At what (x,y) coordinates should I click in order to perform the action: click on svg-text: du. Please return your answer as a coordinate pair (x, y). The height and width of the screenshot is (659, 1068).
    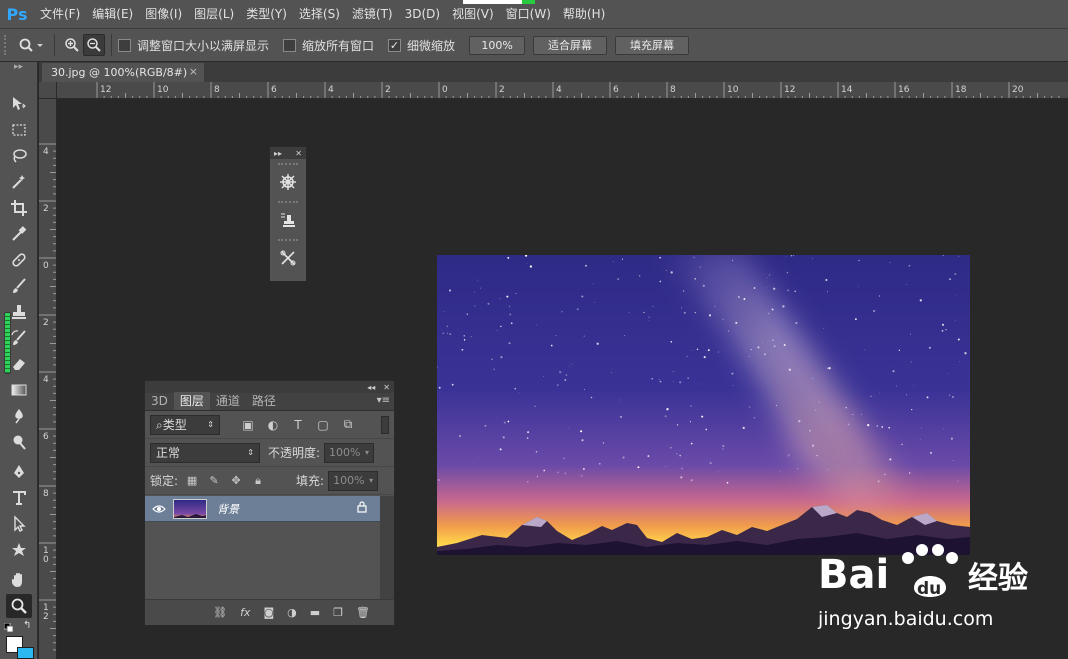
    Looking at the image, I should click on (929, 589).